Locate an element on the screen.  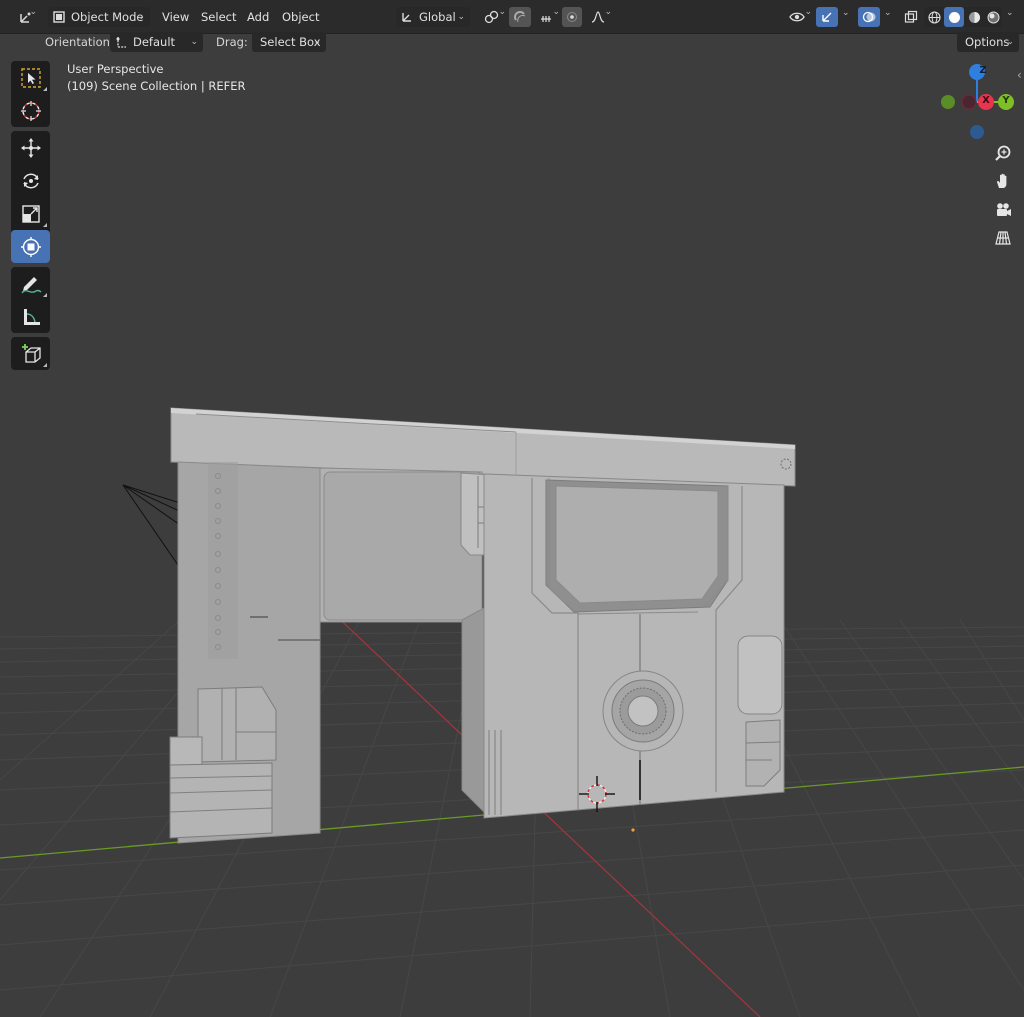
select-box-icon is located at coordinates (30, 77).